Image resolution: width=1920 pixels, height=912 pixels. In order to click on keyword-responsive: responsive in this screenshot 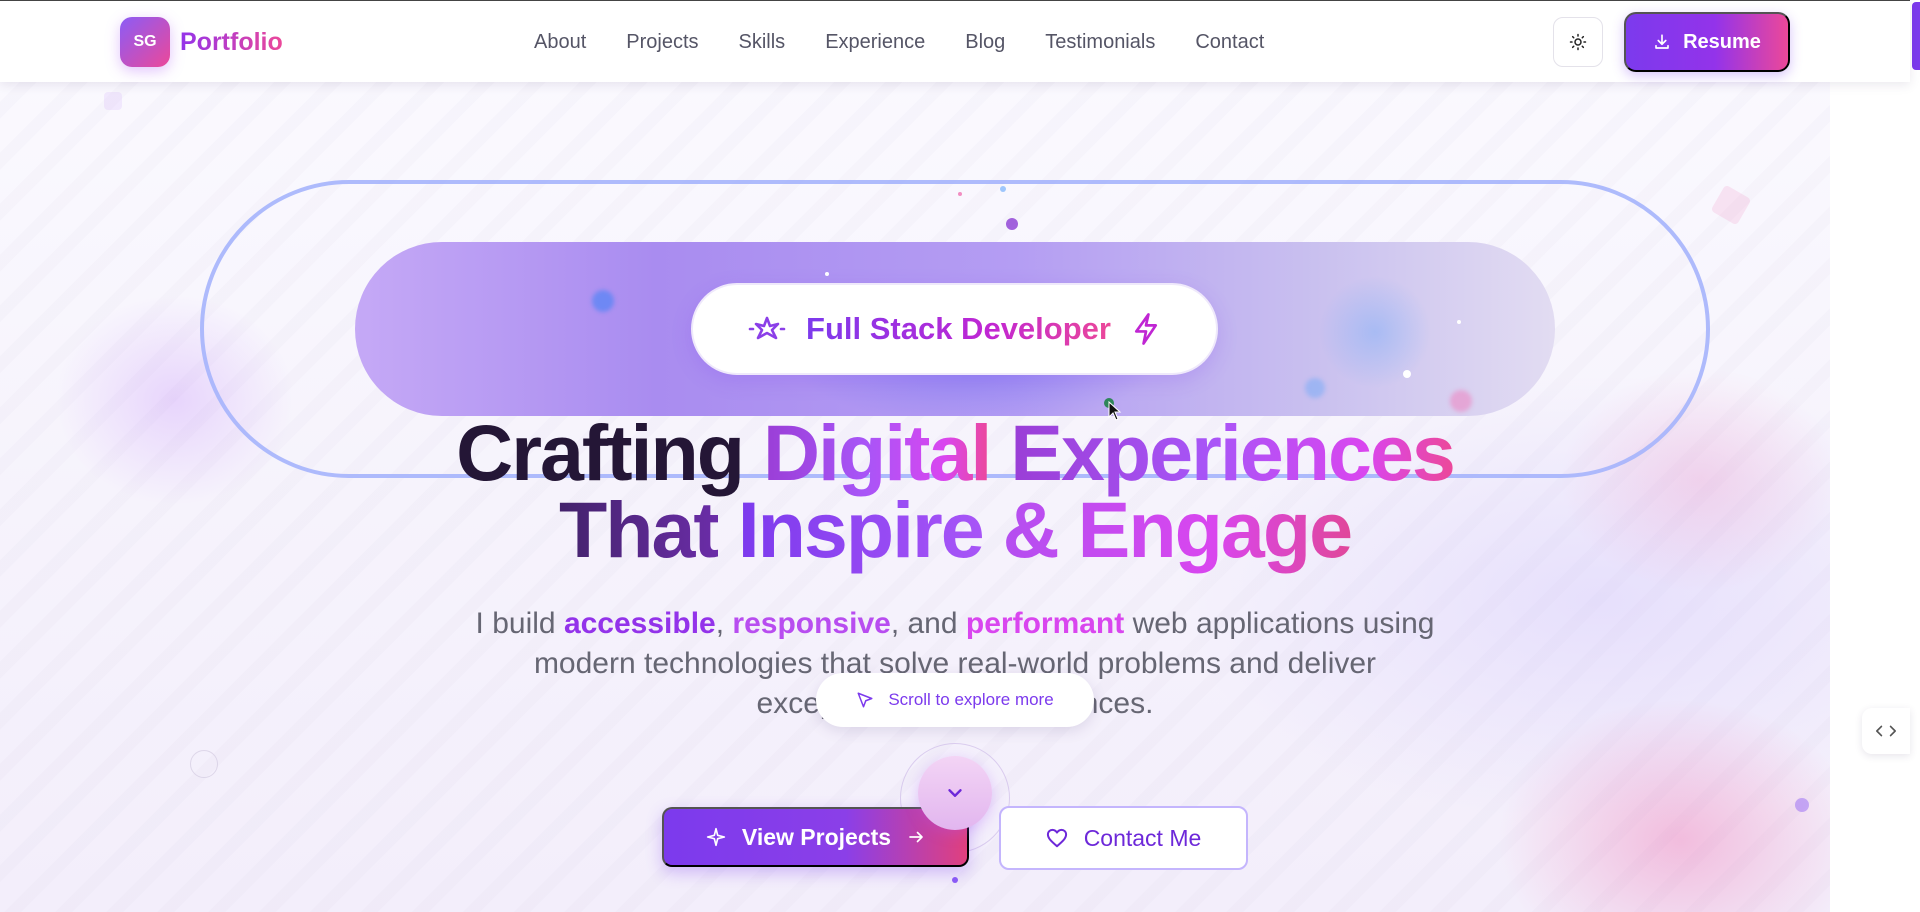, I will do `click(811, 623)`.